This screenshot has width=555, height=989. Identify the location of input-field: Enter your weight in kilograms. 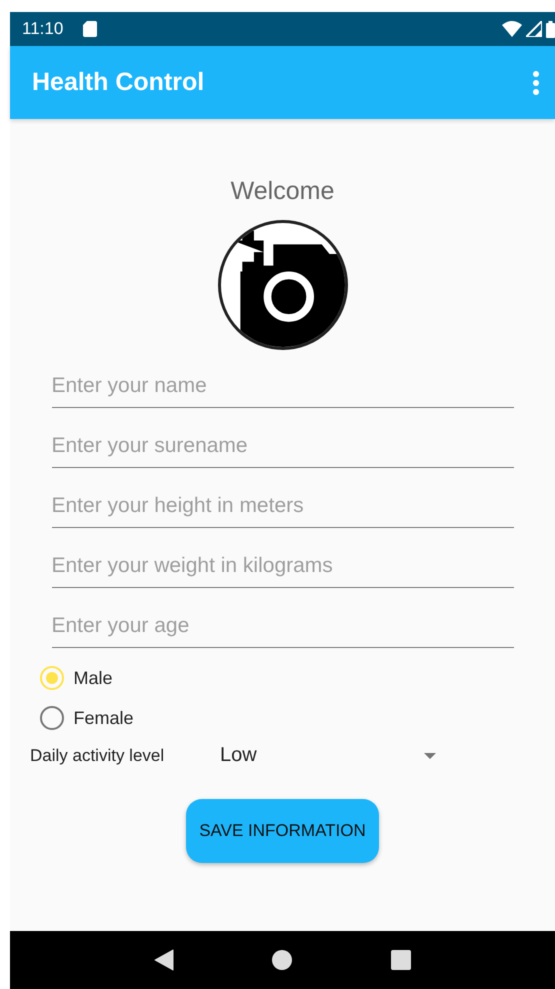
(283, 565).